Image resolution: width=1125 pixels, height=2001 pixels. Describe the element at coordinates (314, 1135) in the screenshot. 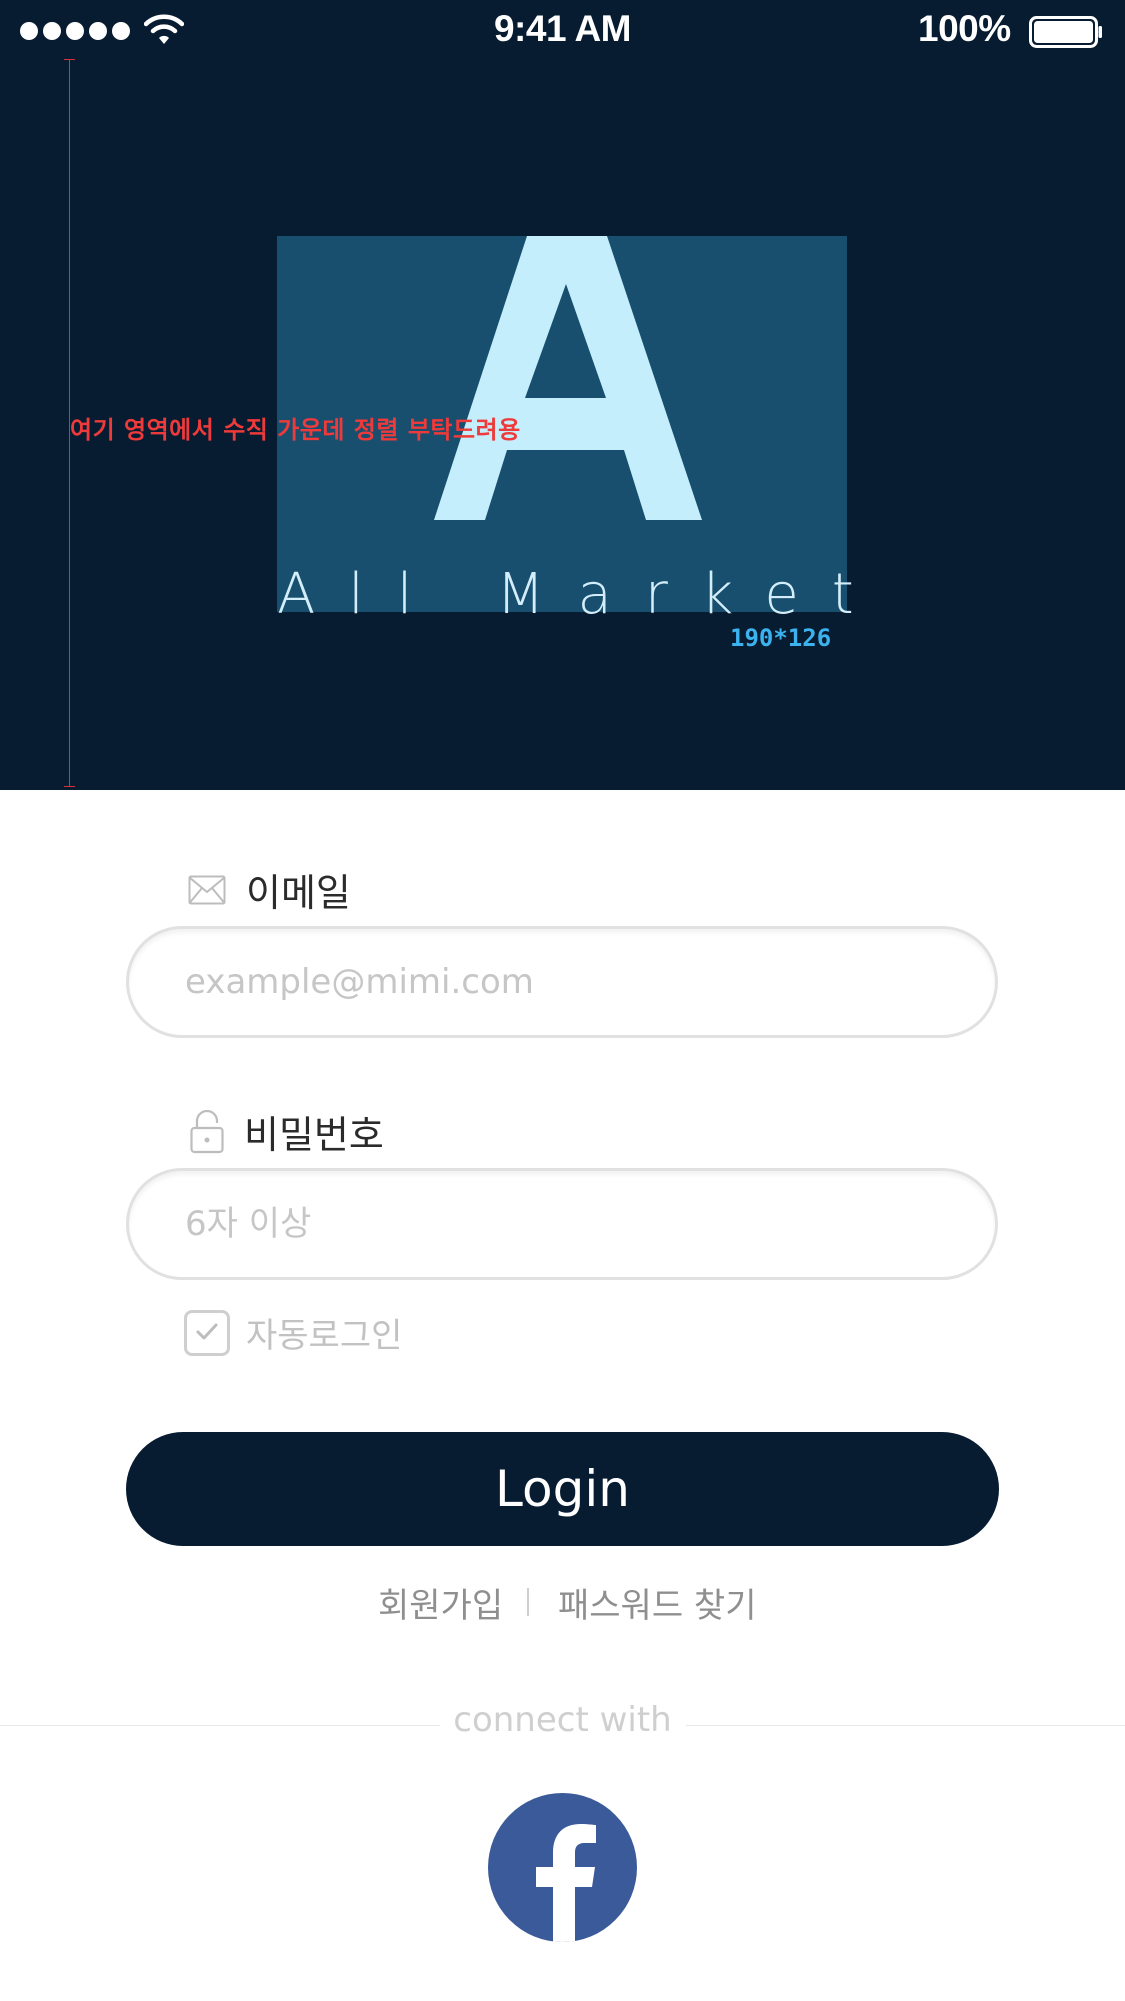

I see `password-label-text: 비밀번호` at that location.